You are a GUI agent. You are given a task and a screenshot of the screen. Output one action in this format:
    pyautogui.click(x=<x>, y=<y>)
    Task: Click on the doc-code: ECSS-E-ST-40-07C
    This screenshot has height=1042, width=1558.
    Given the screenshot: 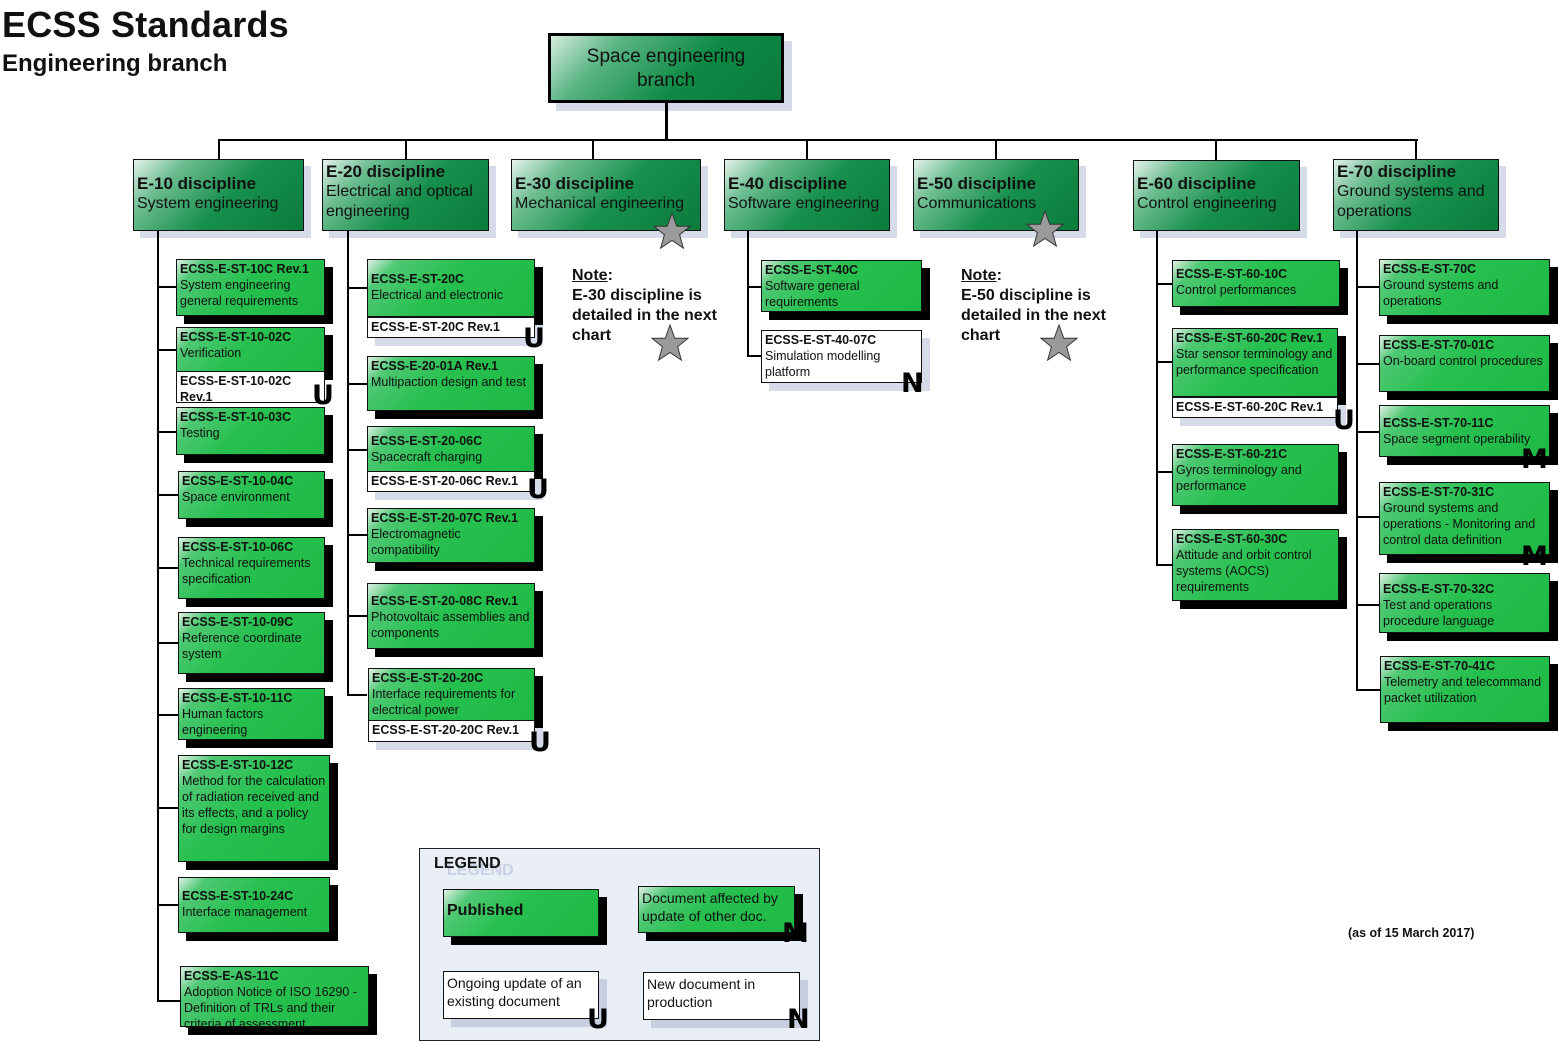 What is the action you would take?
    pyautogui.click(x=821, y=340)
    